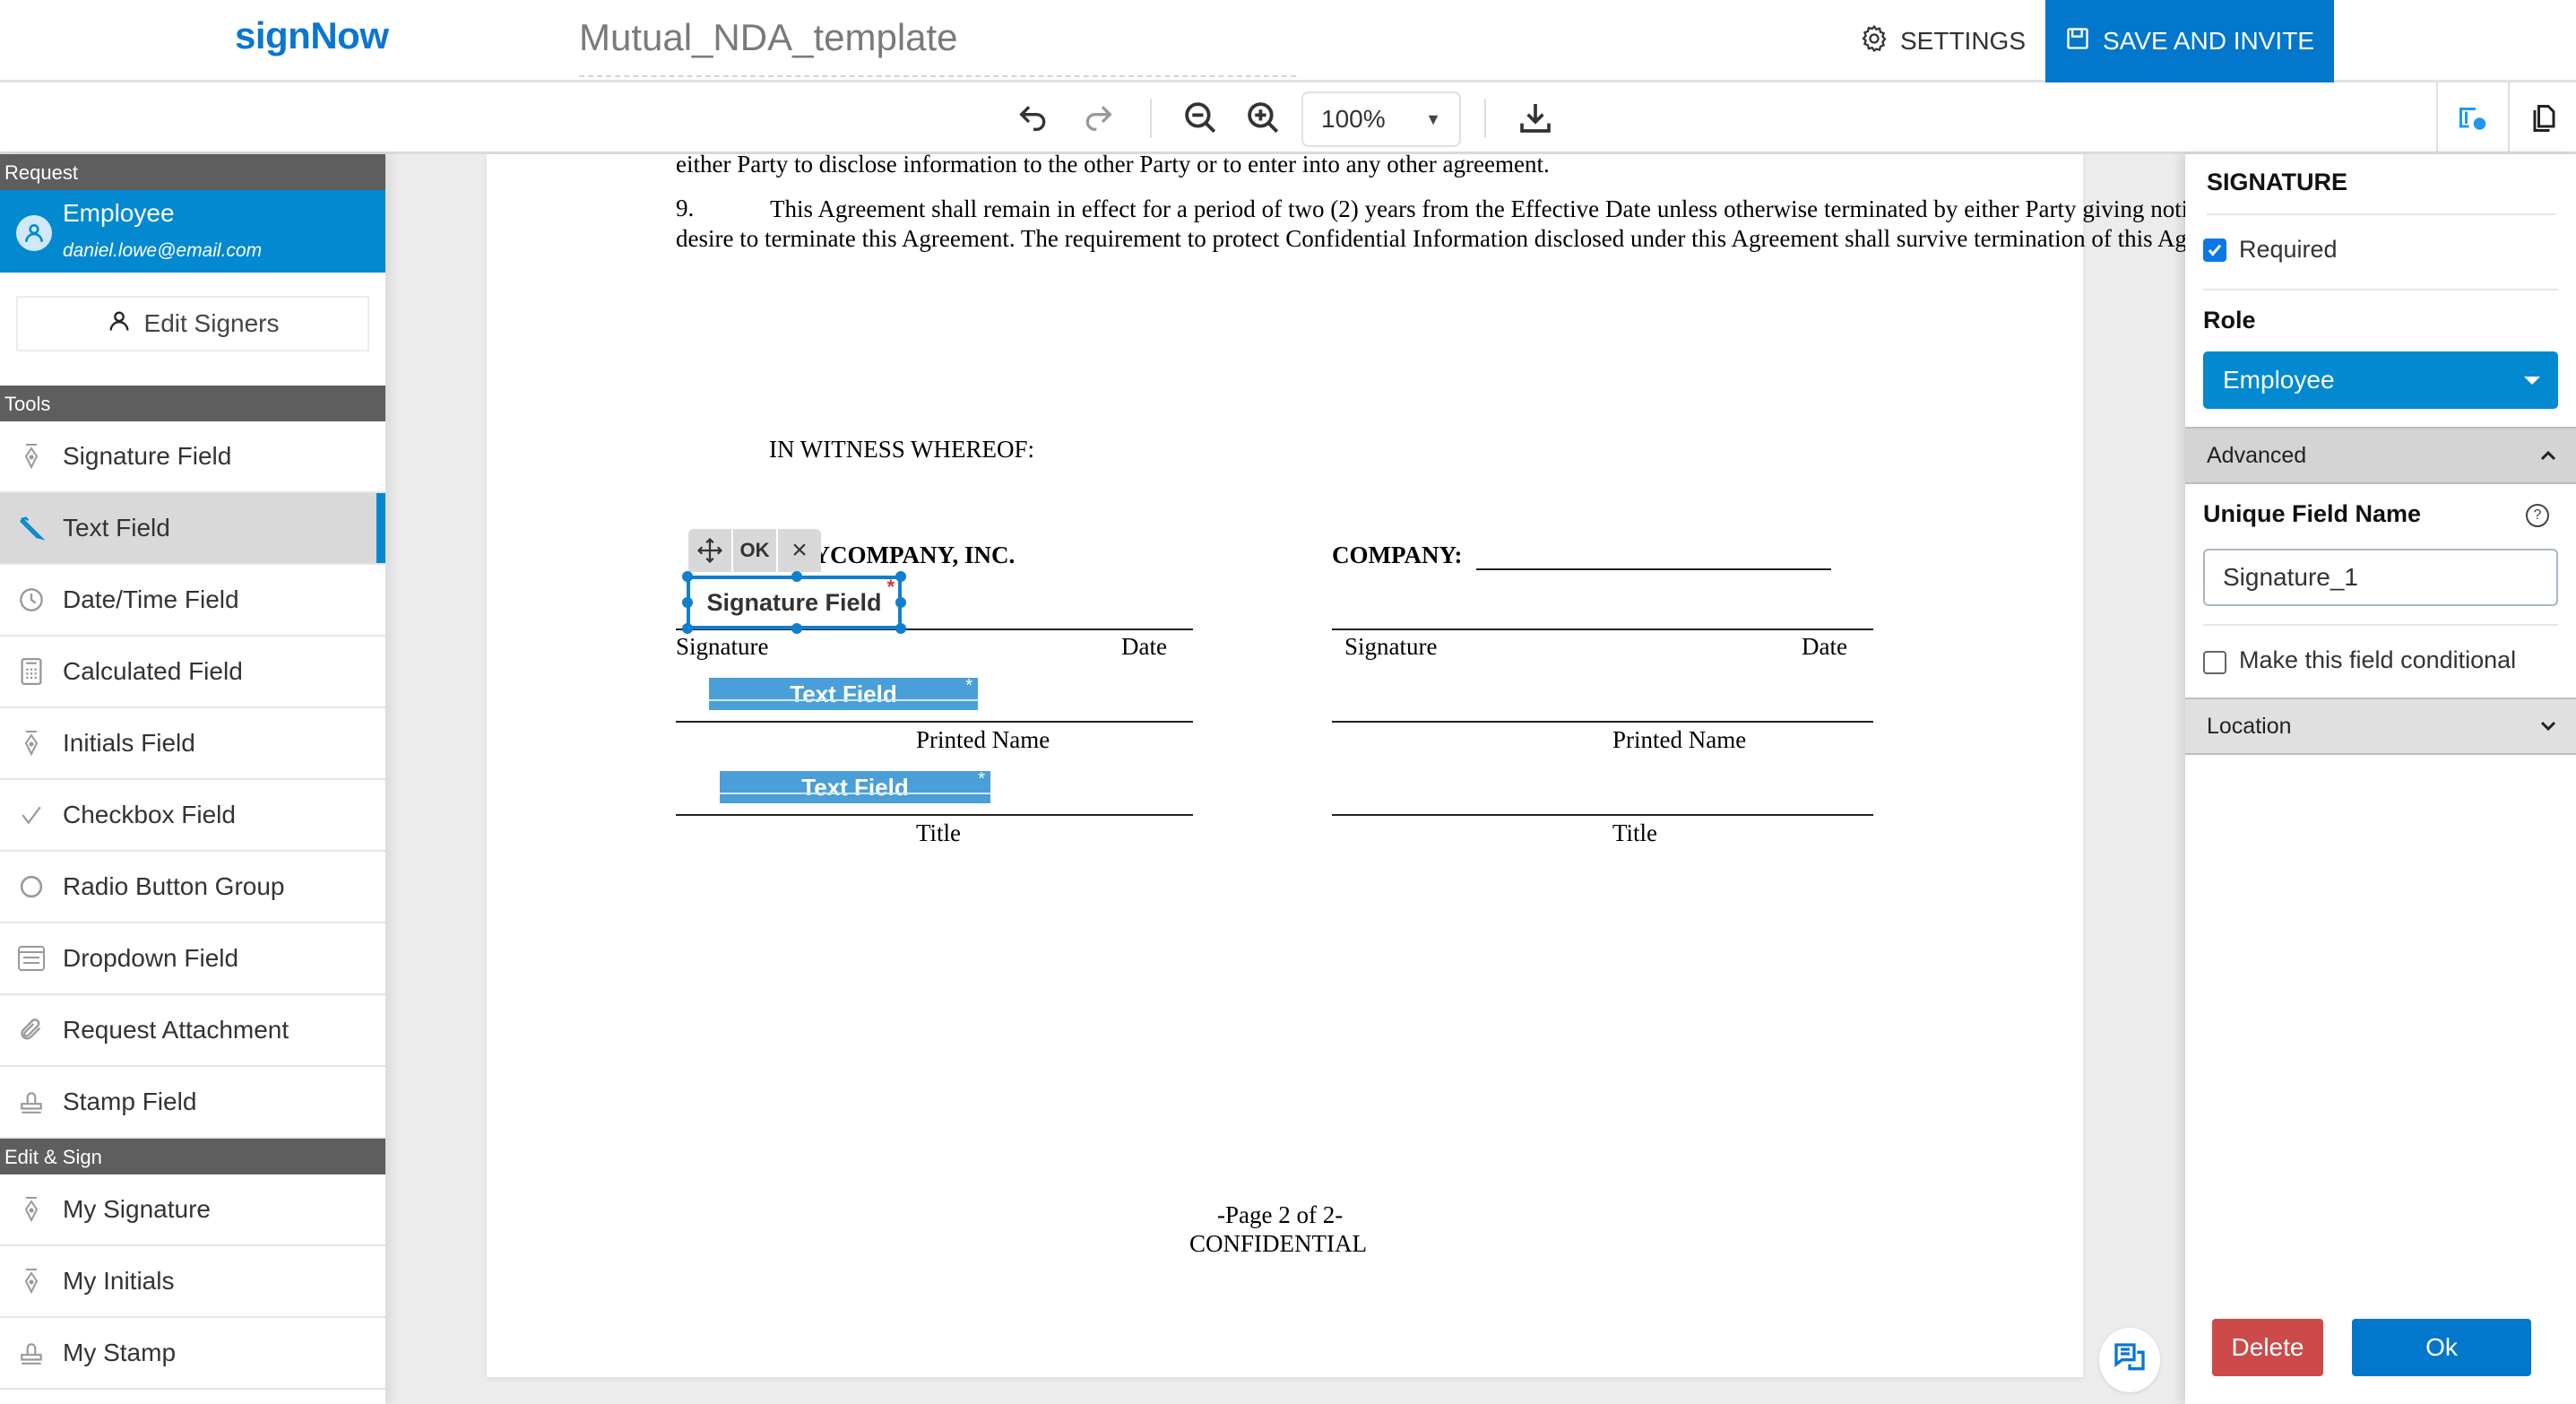  I want to click on witness-heading: IN WITNESS WHEREOF:, so click(901, 450).